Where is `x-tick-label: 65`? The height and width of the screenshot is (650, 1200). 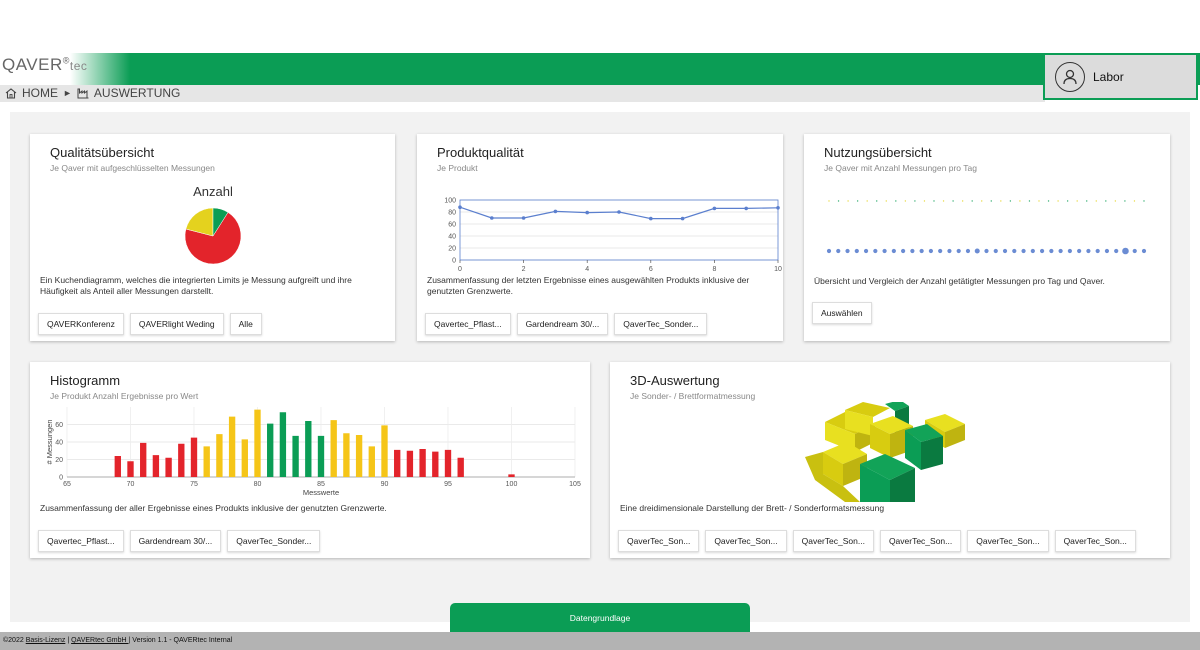
x-tick-label: 65 is located at coordinates (67, 484).